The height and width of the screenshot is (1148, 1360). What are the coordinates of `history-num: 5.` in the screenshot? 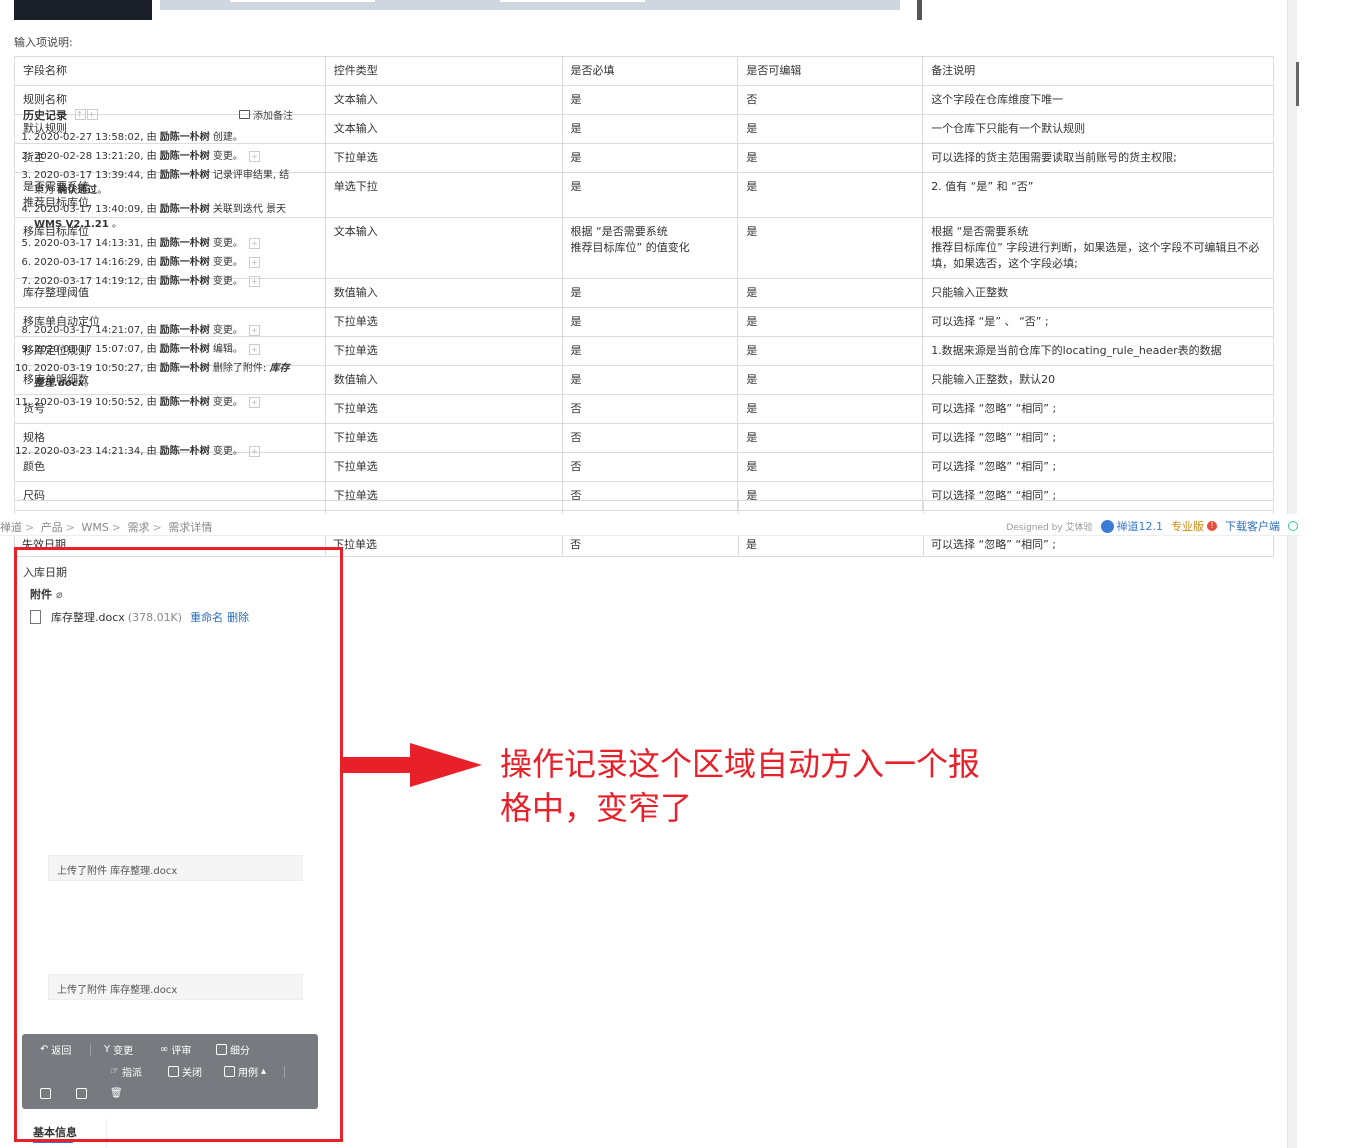 It's located at (26, 243).